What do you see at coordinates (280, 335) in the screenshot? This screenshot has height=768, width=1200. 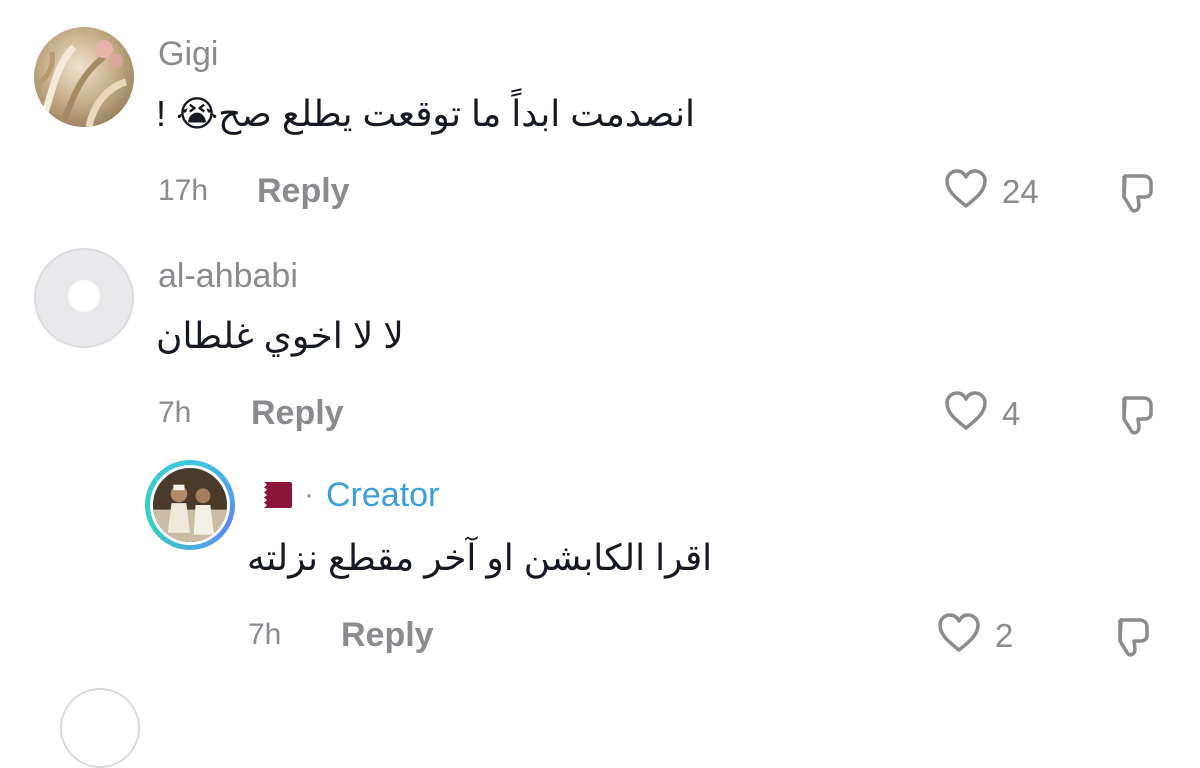 I see `comment-text: لا لا اخوي غلطان` at bounding box center [280, 335].